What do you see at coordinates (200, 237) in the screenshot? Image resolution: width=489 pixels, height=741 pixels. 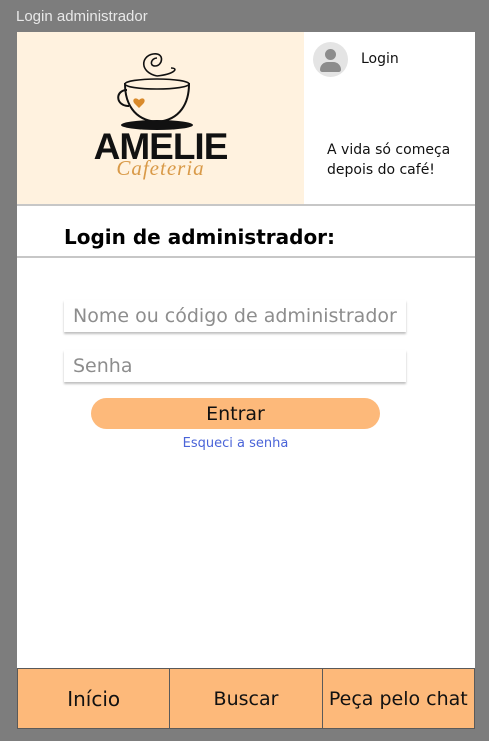 I see `page-title: Login de administrador:` at bounding box center [200, 237].